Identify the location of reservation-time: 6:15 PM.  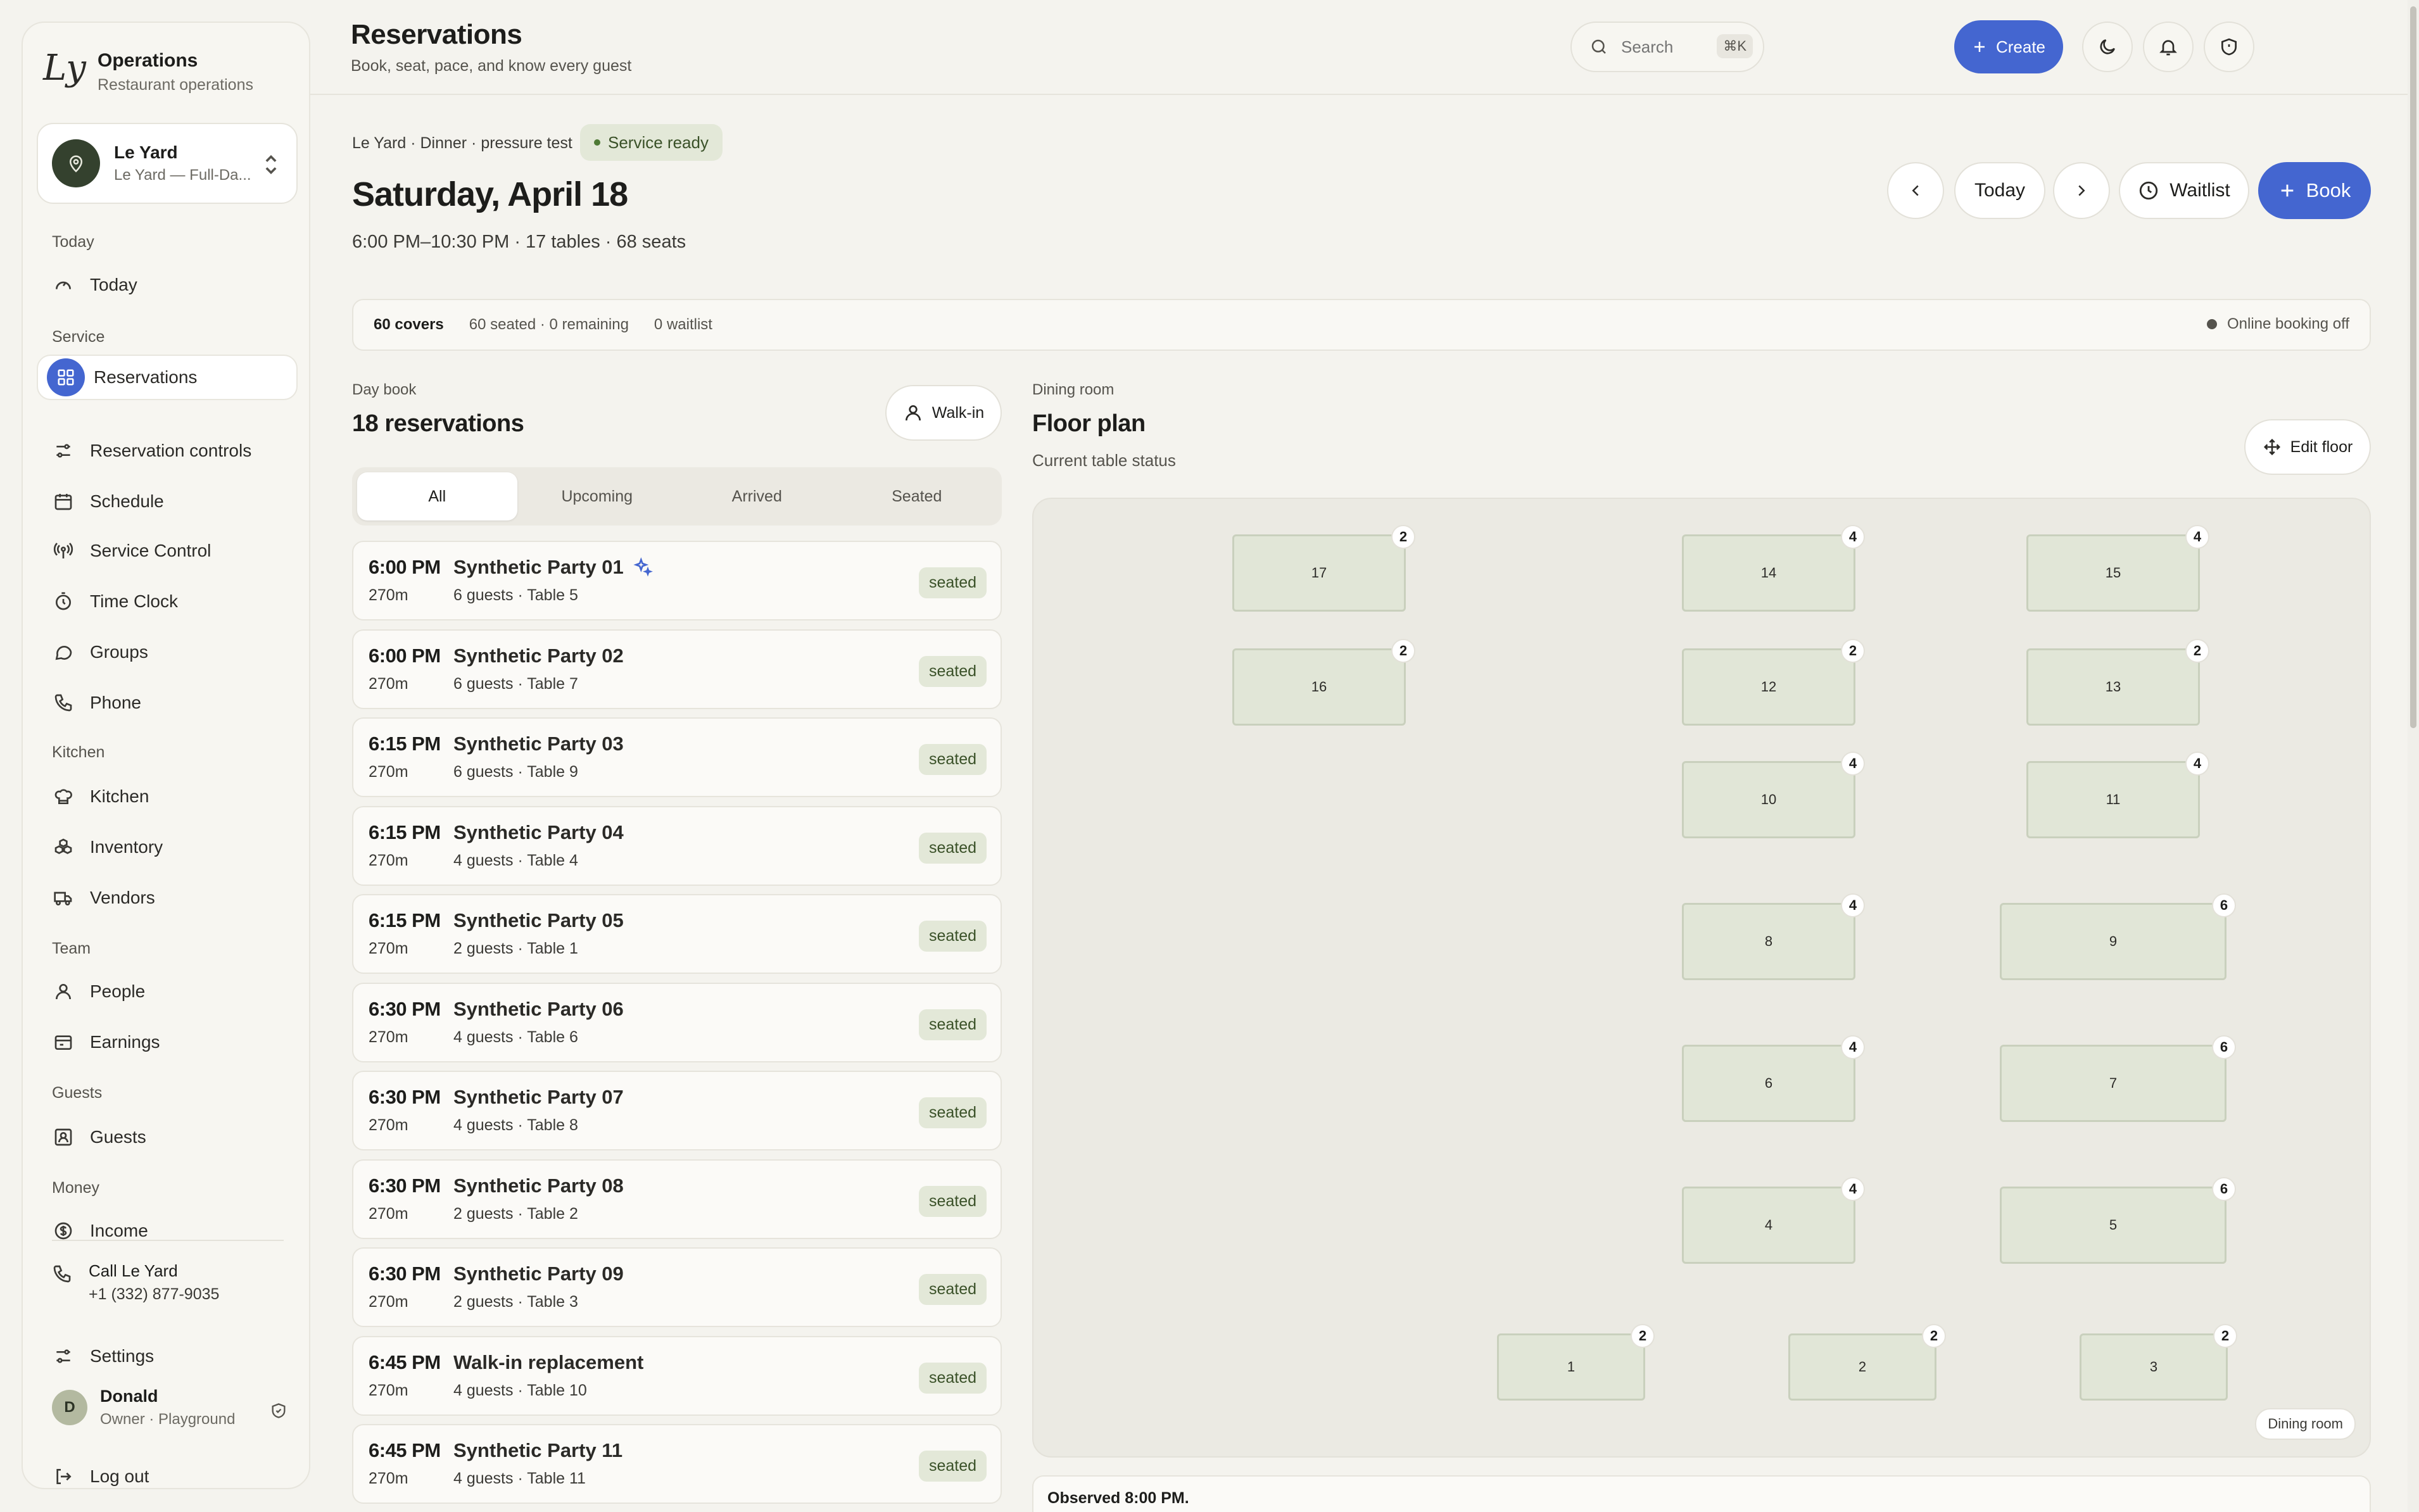
(405, 832).